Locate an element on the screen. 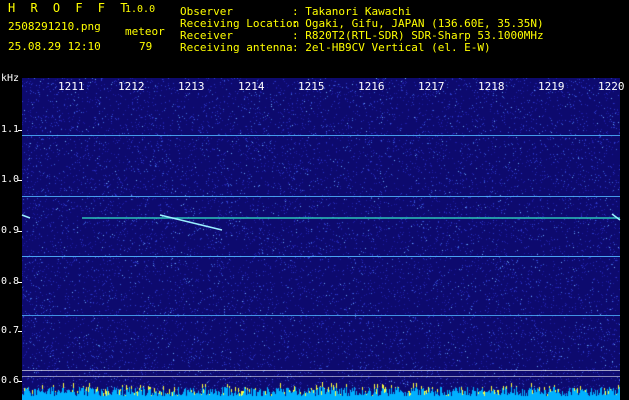 The image size is (629, 400). signal-level-bars is located at coordinates (321, 391).